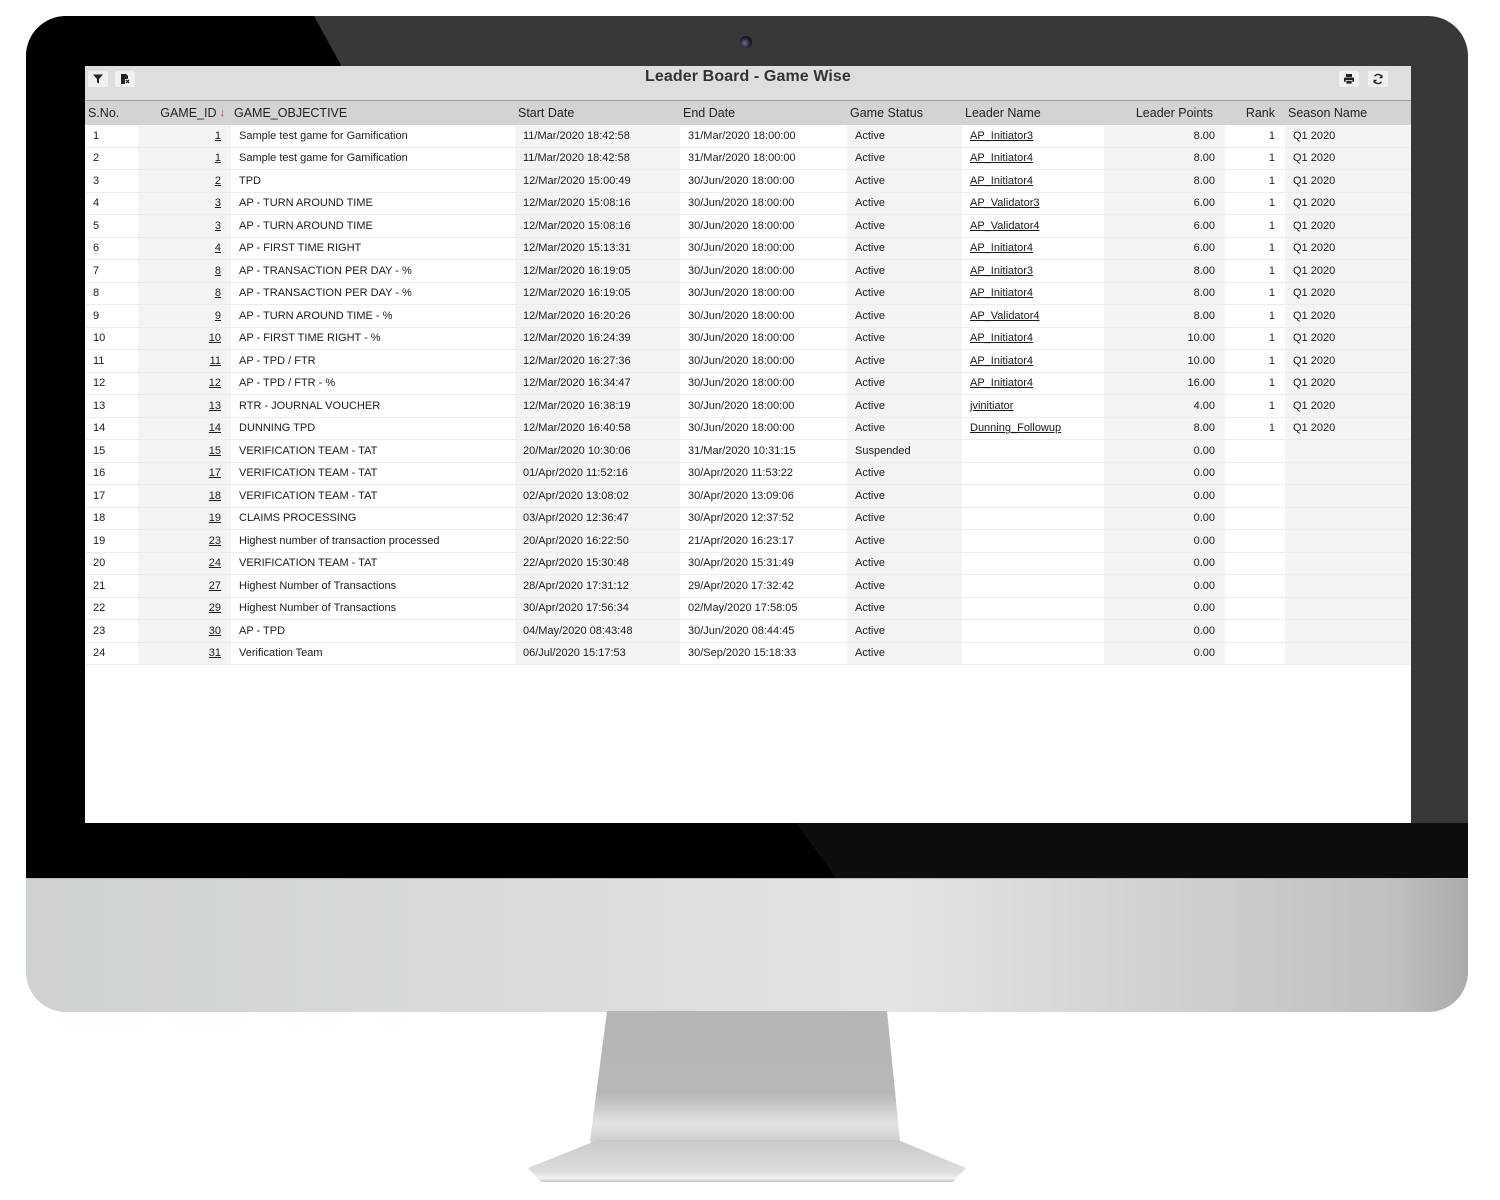  Describe the element at coordinates (1348, 113) in the screenshot. I see `column-header-season-name: Season Name` at that location.